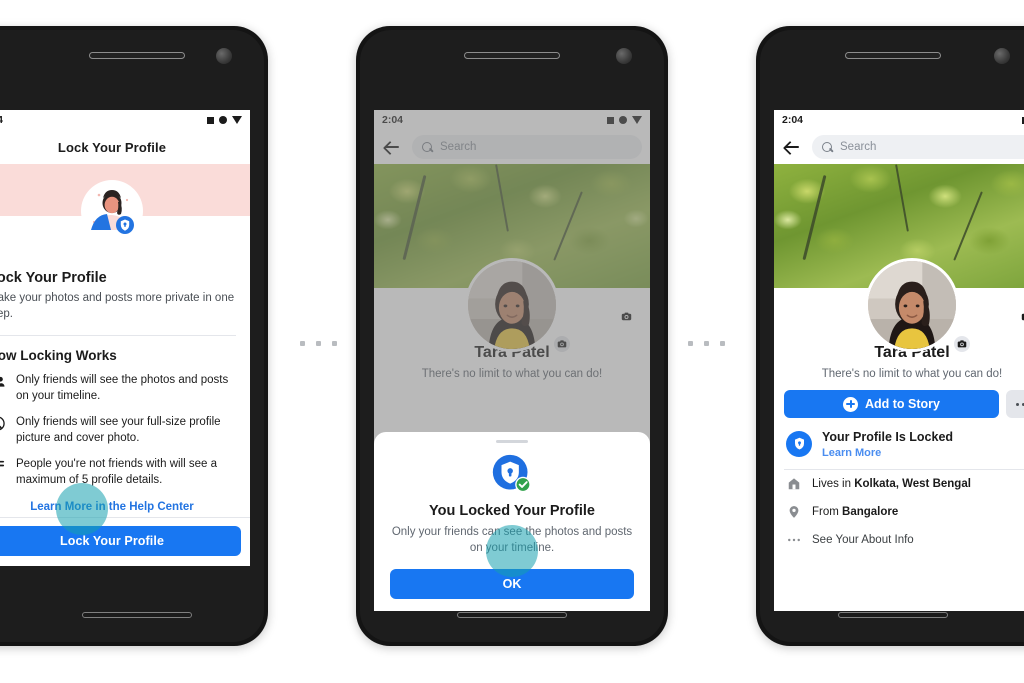  Describe the element at coordinates (902, 404) in the screenshot. I see `add-to-story-label: Add to Story` at that location.